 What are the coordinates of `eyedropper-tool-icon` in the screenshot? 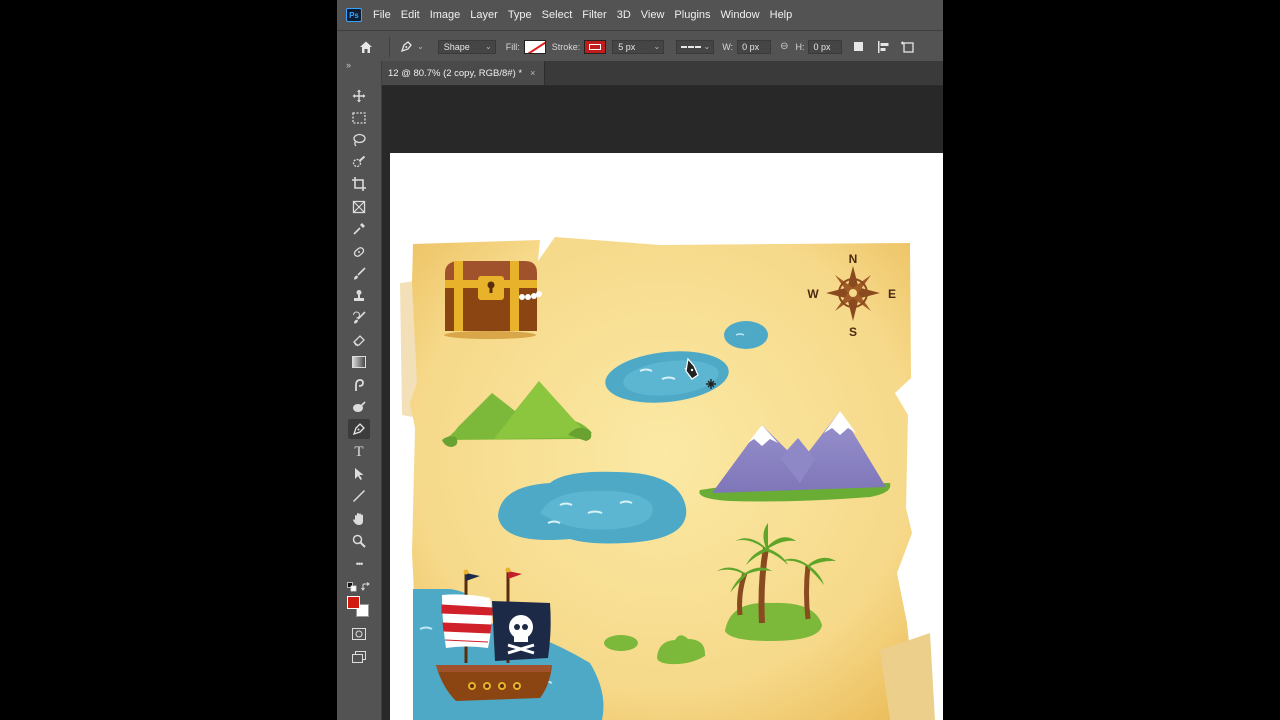 It's located at (359, 229).